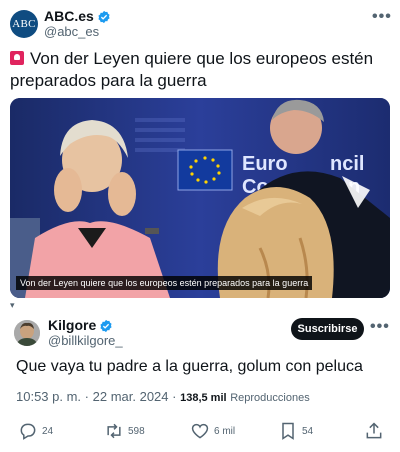 This screenshot has width=400, height=452. Describe the element at coordinates (72, 325) in the screenshot. I see `author-name: Kilgore` at that location.